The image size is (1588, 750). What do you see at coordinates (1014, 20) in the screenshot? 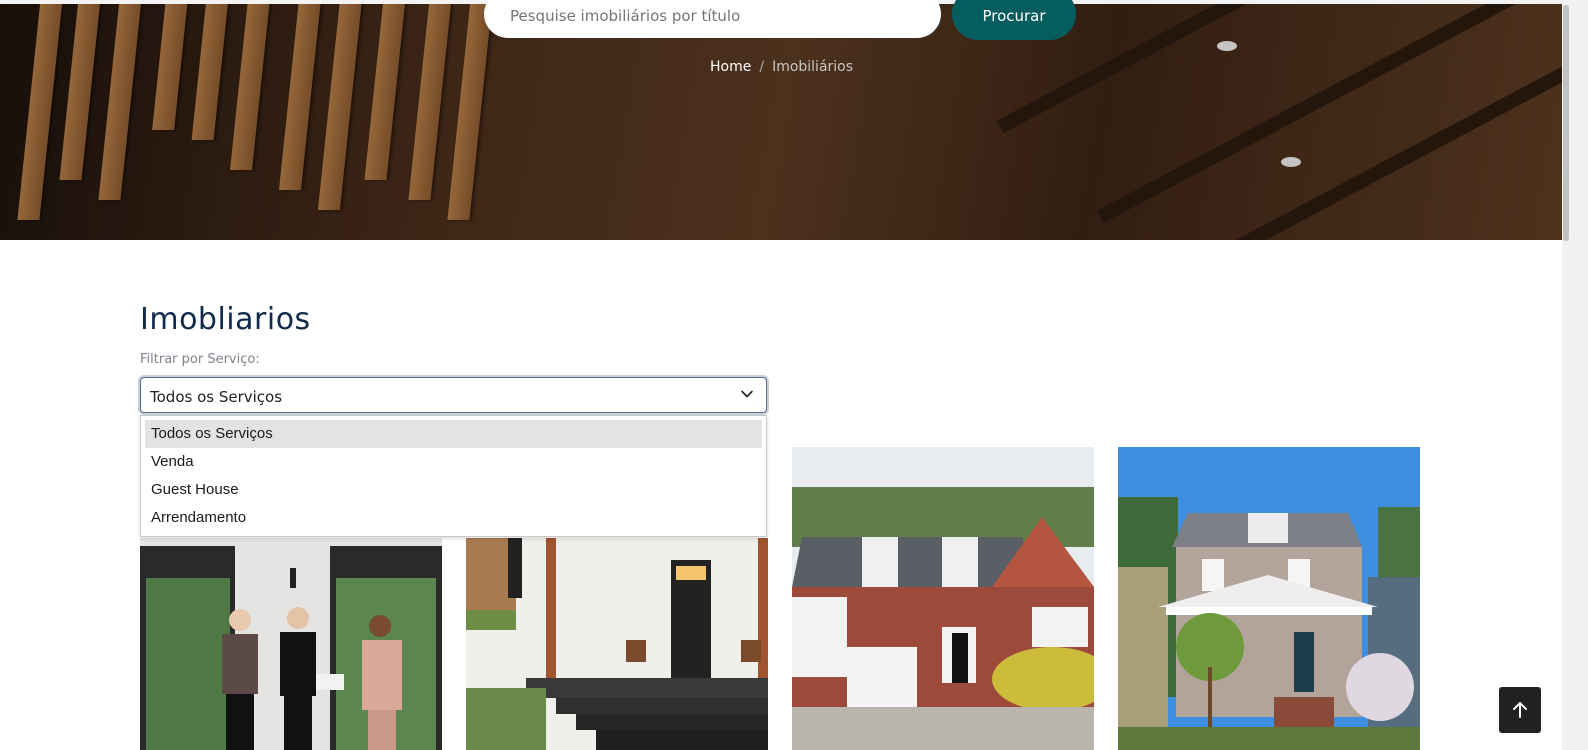
I see `search-button: Procurar` at bounding box center [1014, 20].